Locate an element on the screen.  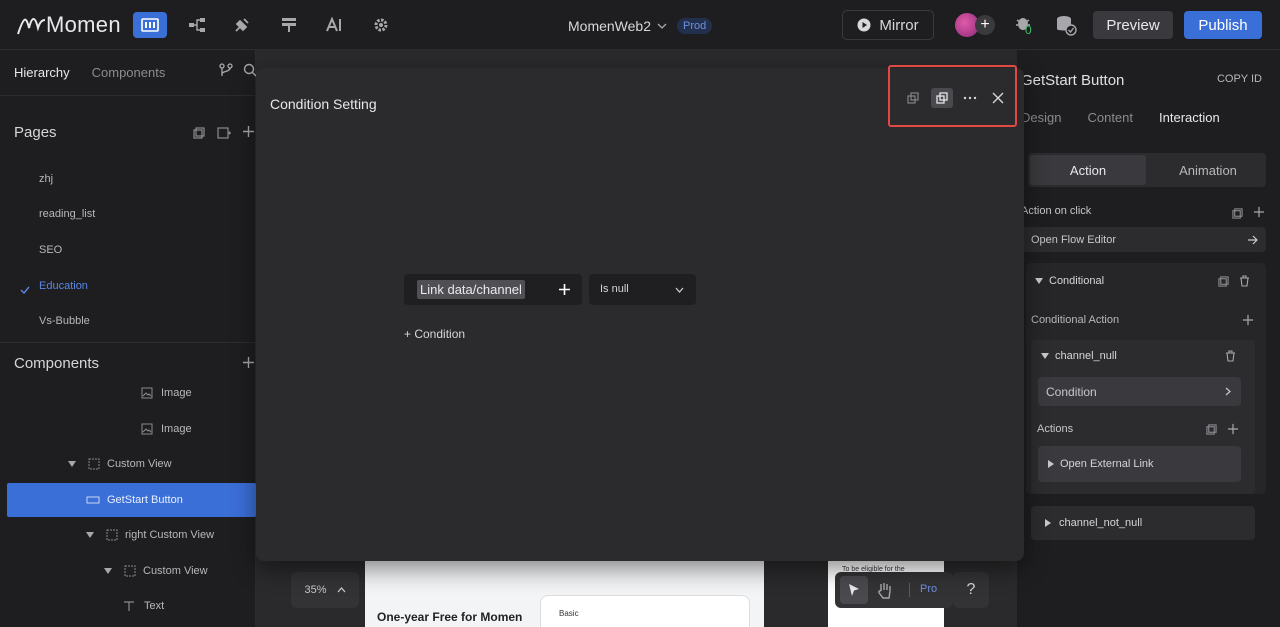
action-animation-toggle: Action Animation is located at coordinates (1147, 170).